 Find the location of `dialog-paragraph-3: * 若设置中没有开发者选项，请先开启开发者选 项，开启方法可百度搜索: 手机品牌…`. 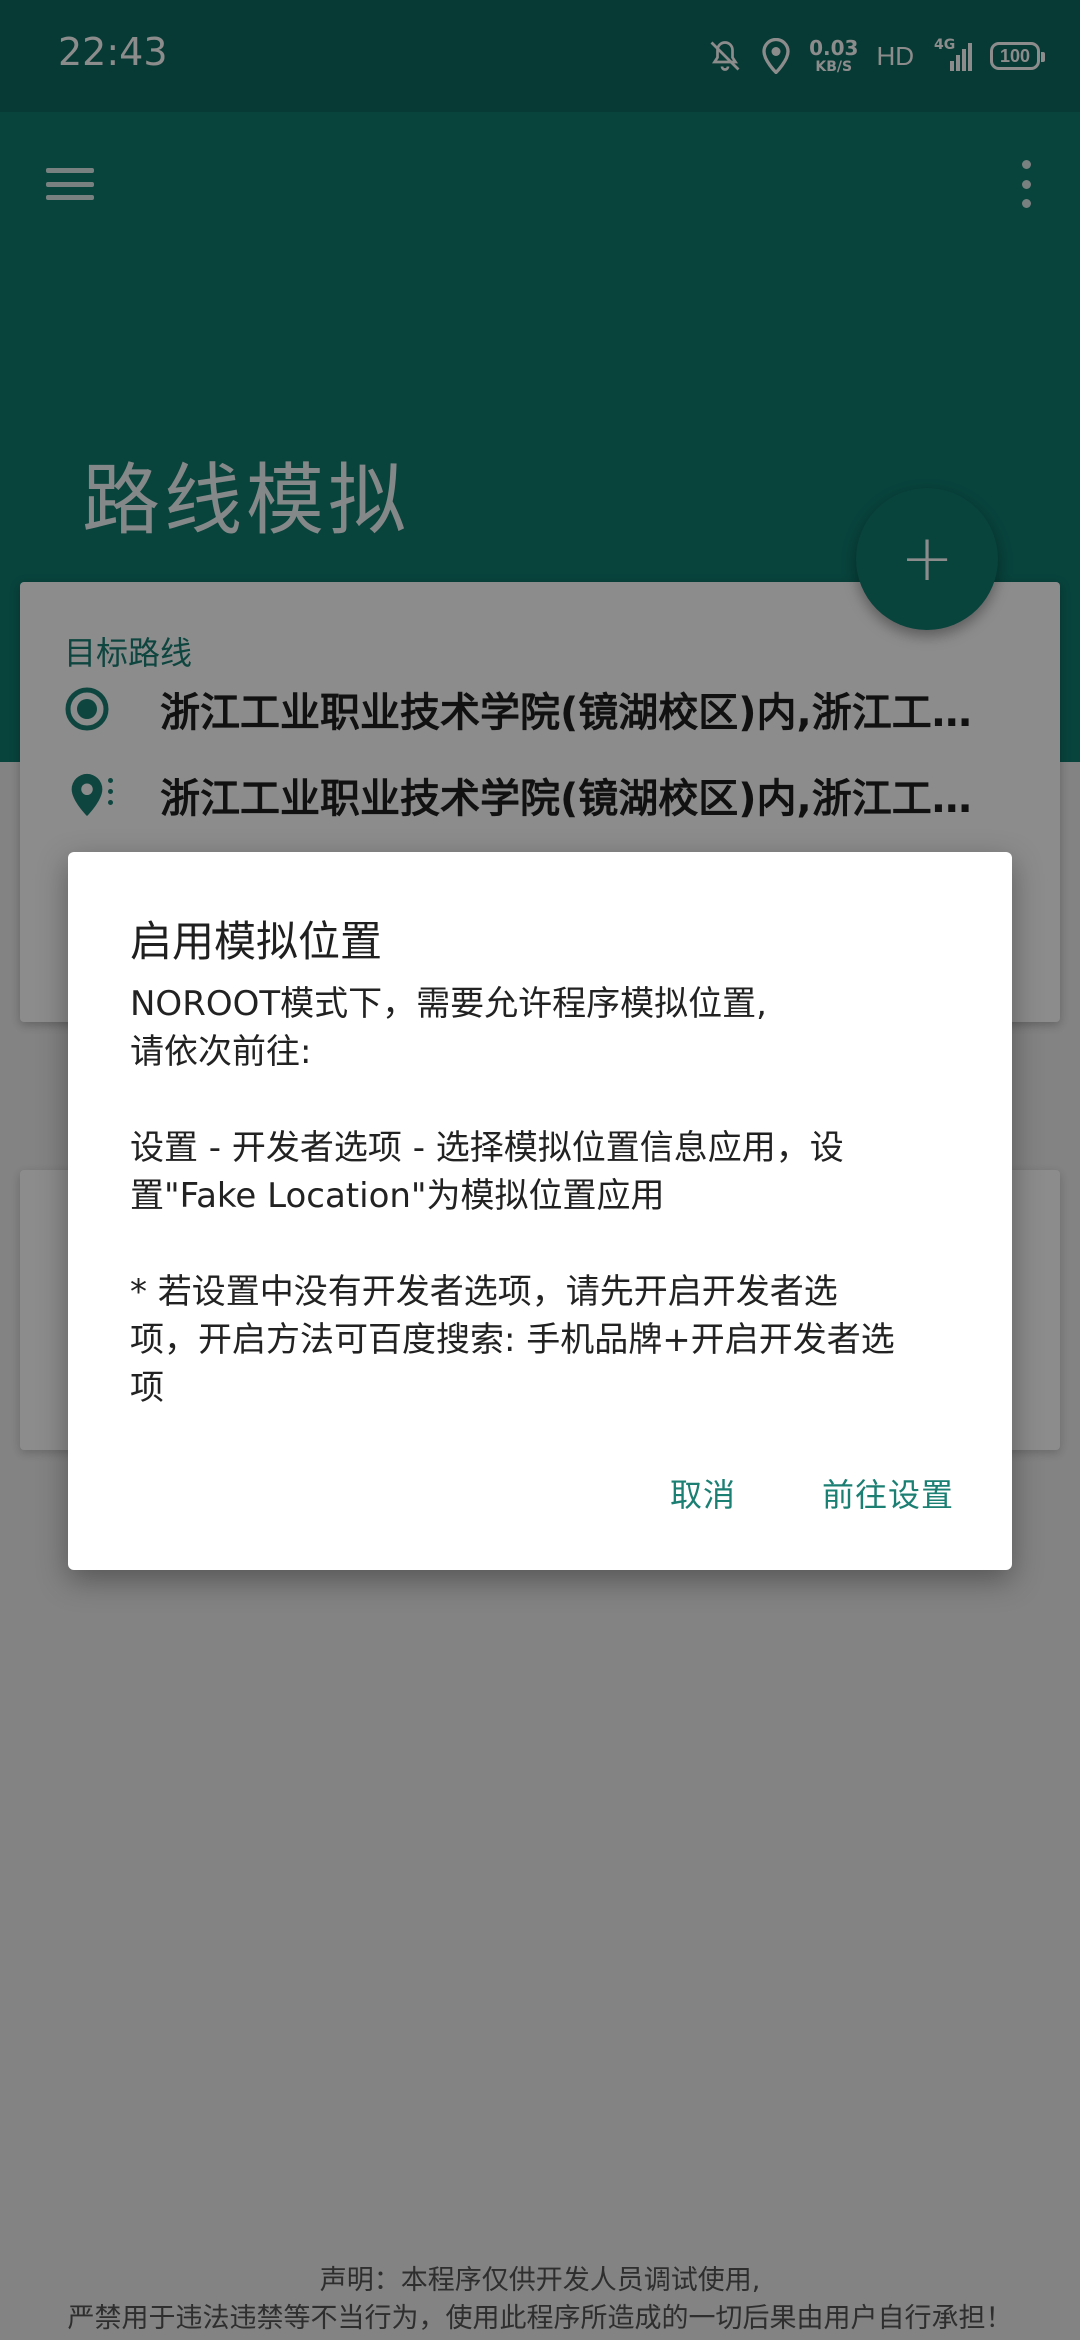

dialog-paragraph-3: * 若设置中没有开发者选项，请先开启开发者选 项，开启方法可百度搜索: 手机品牌… is located at coordinates (512, 1340).